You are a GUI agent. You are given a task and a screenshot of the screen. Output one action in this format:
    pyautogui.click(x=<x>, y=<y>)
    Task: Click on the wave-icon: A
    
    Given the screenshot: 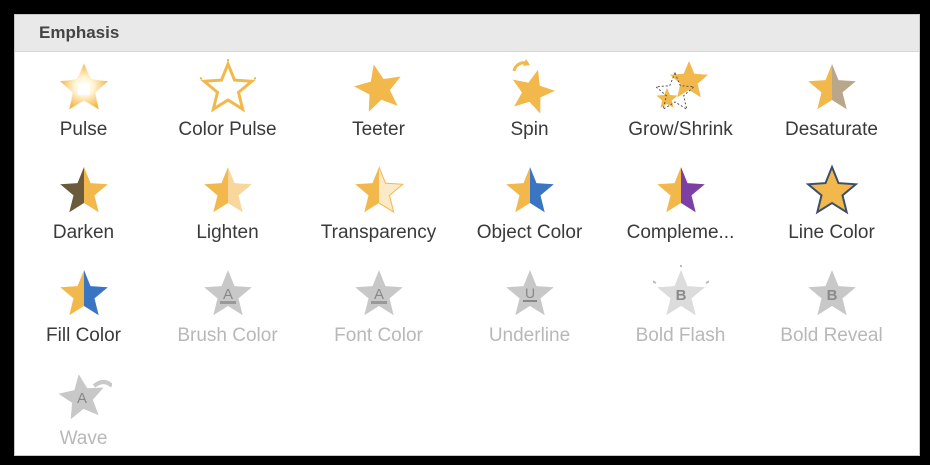 What is the action you would take?
    pyautogui.click(x=84, y=396)
    